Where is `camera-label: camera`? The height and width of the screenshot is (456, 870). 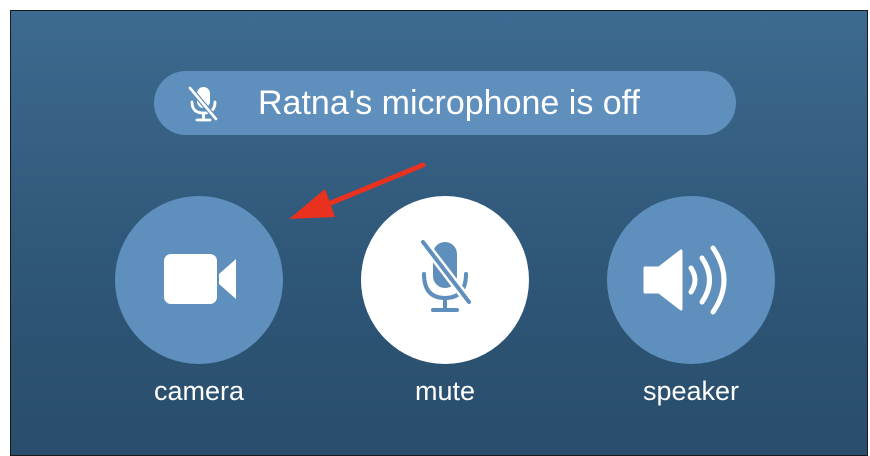 camera-label: camera is located at coordinates (199, 391).